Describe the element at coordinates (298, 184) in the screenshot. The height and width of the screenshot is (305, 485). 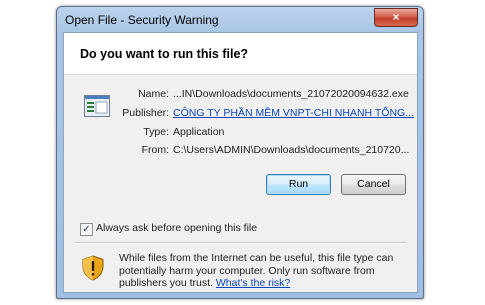
I see `run-button: Run` at that location.